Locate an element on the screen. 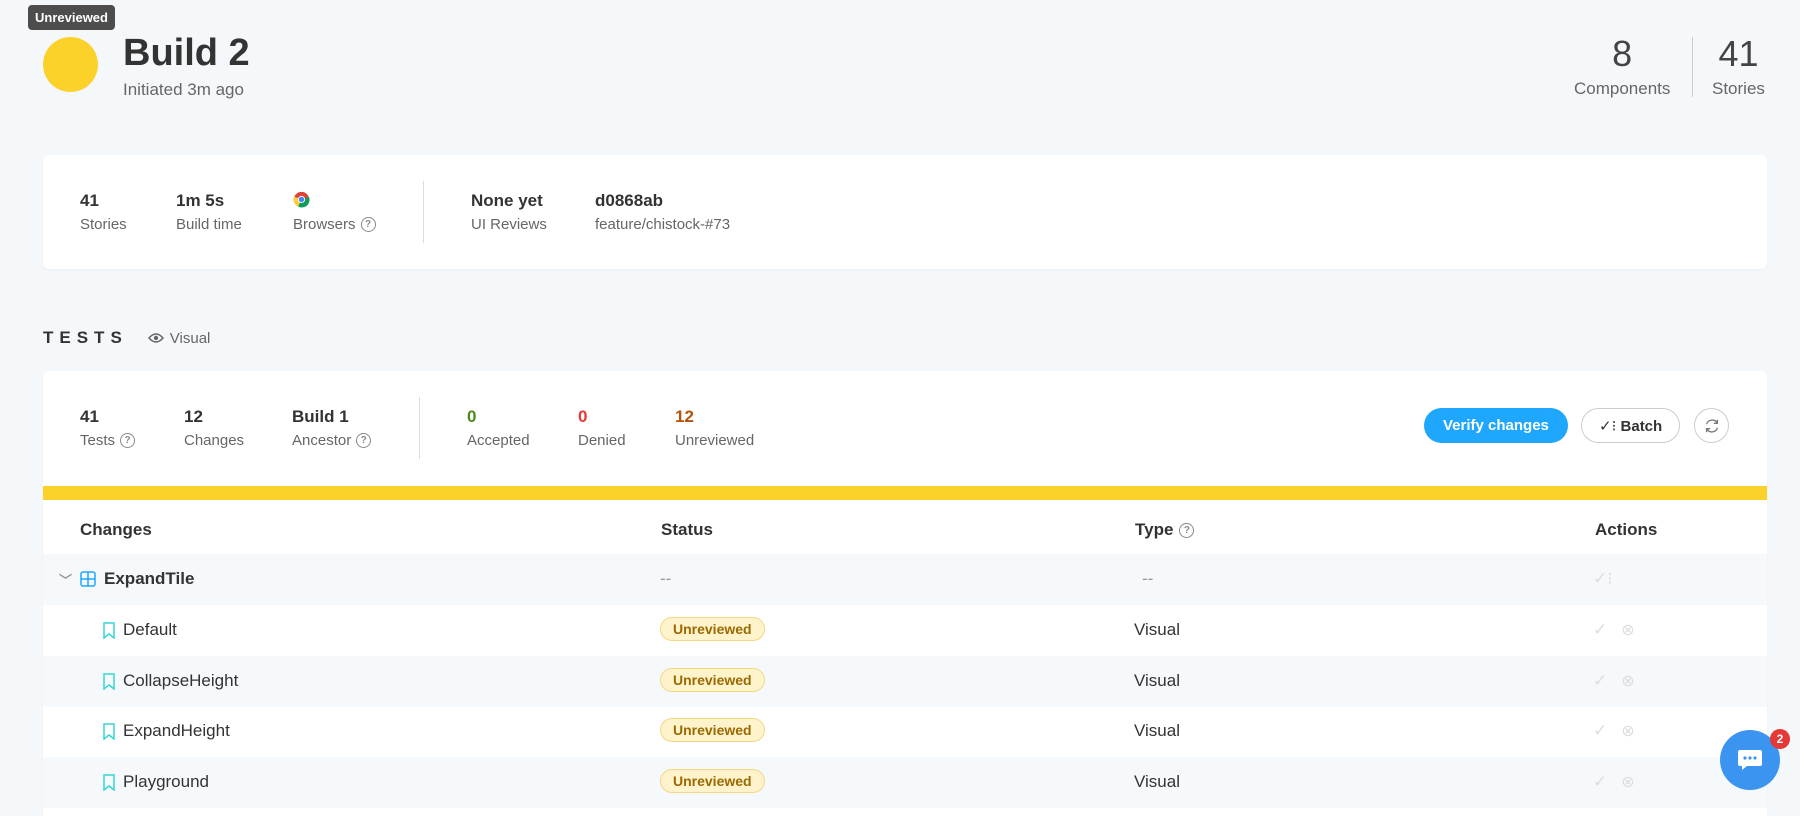  ancestor-link: Build 1 is located at coordinates (331, 417).